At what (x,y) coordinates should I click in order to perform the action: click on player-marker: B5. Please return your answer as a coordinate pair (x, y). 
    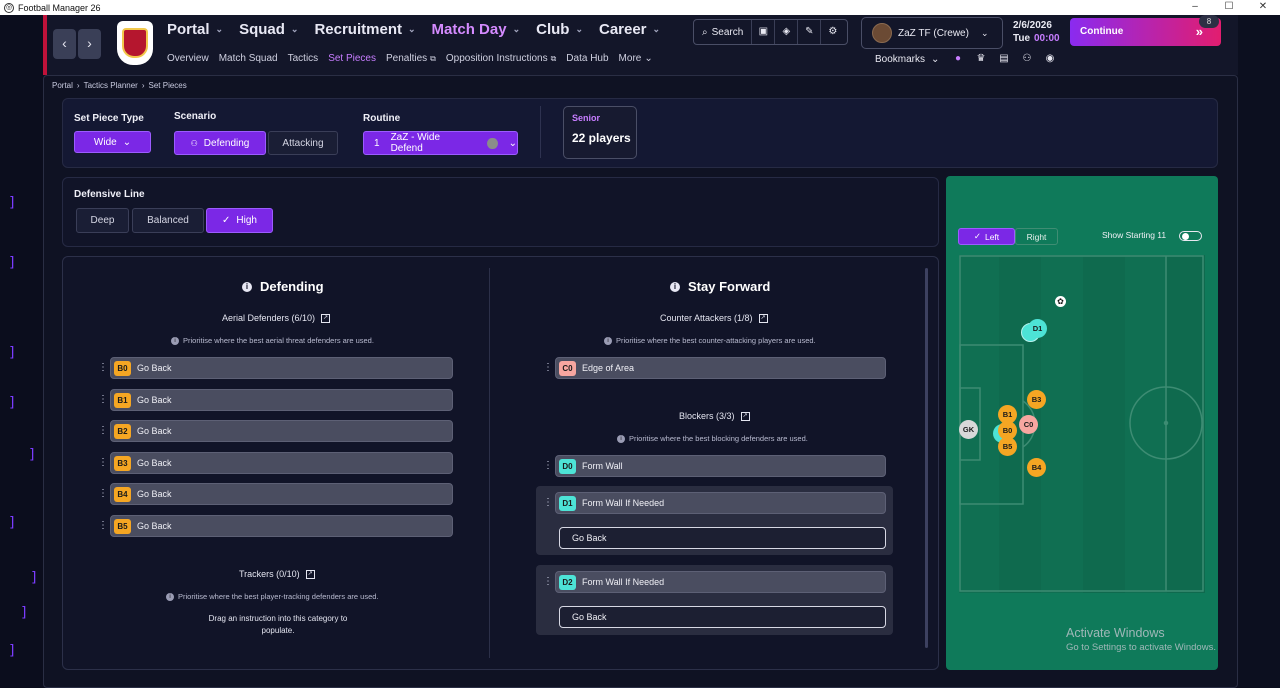
    Looking at the image, I should click on (1007, 446).